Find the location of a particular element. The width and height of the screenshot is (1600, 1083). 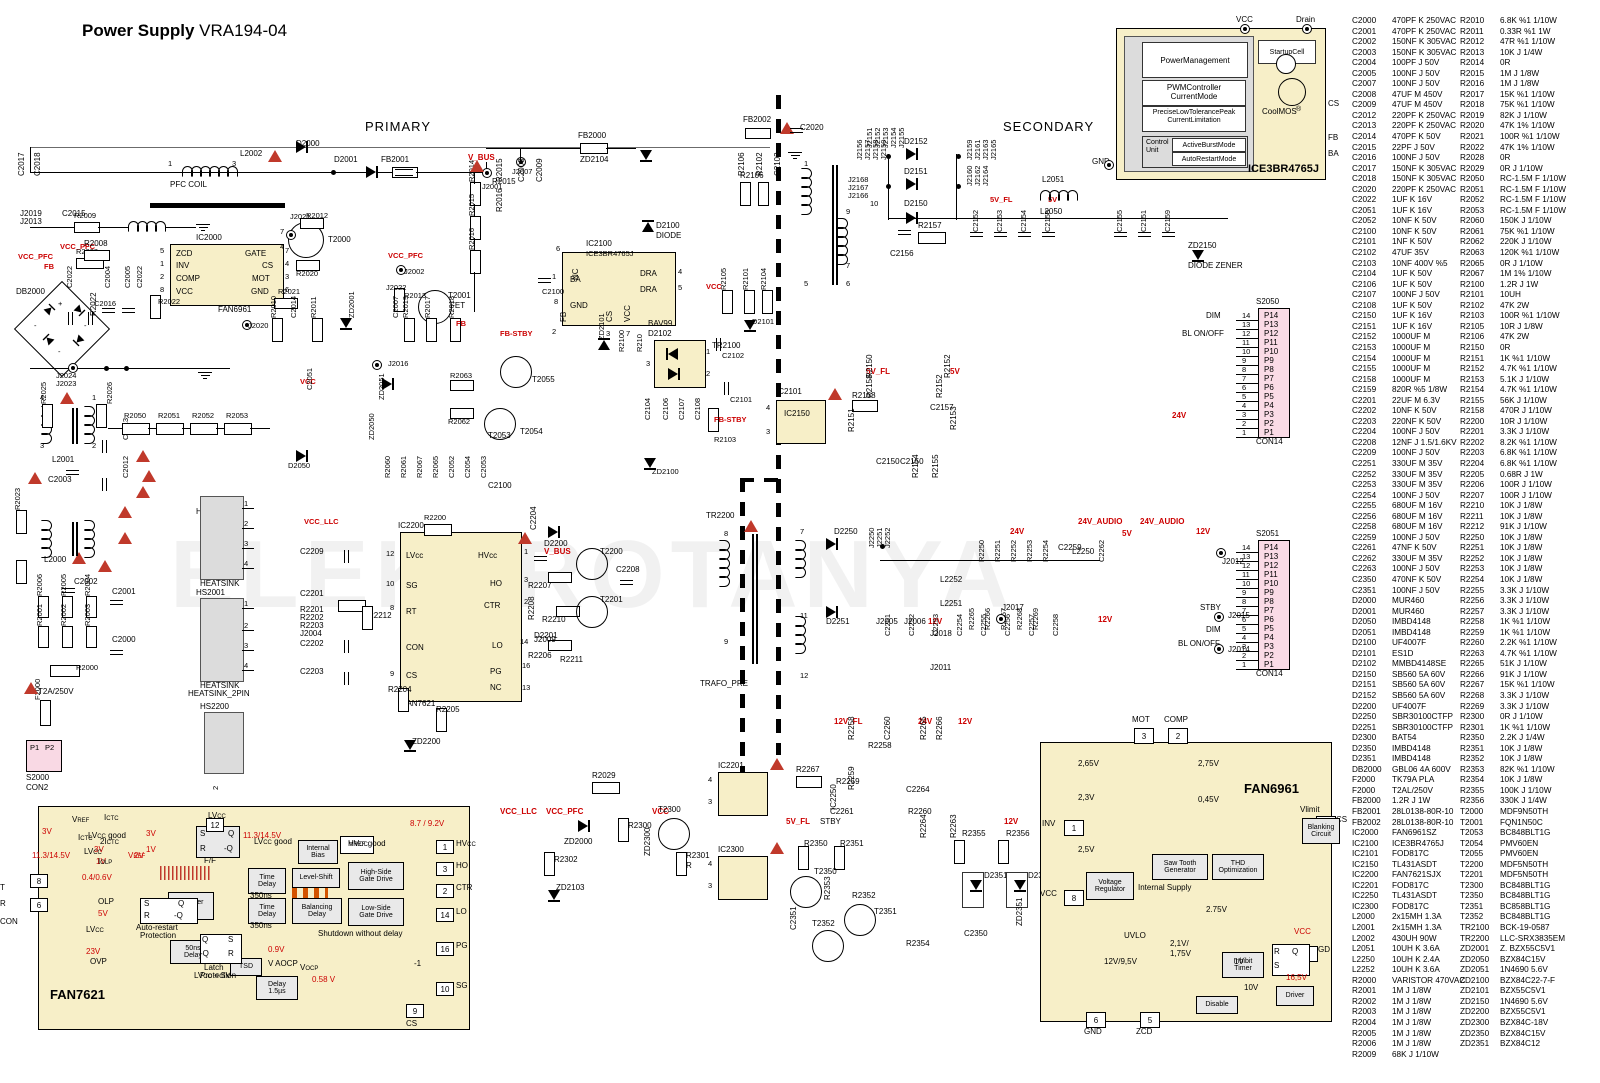

parts-list-row: R2002 1M J 1/8W is located at coordinates (1408, 1002).